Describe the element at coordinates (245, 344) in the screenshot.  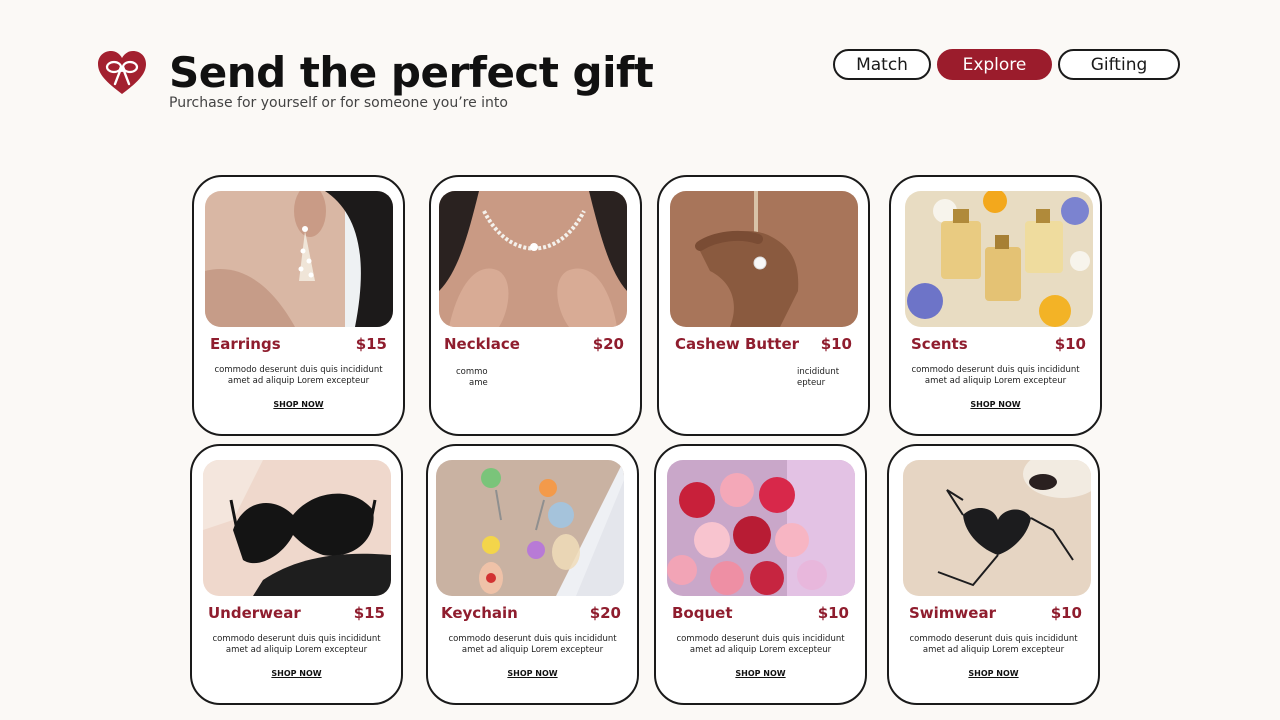
I see `product-name: Earrings` at that location.